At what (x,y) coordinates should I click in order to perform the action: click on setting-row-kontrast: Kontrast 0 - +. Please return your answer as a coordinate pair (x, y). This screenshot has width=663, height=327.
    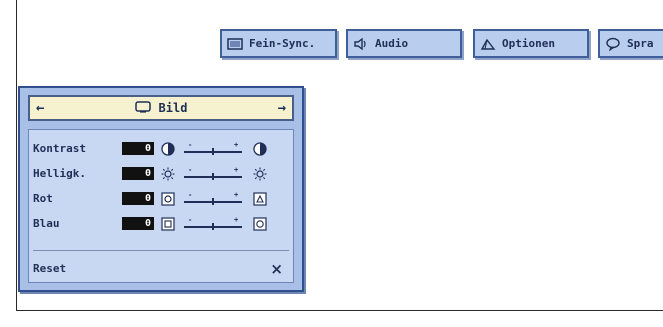
    Looking at the image, I should click on (161, 149).